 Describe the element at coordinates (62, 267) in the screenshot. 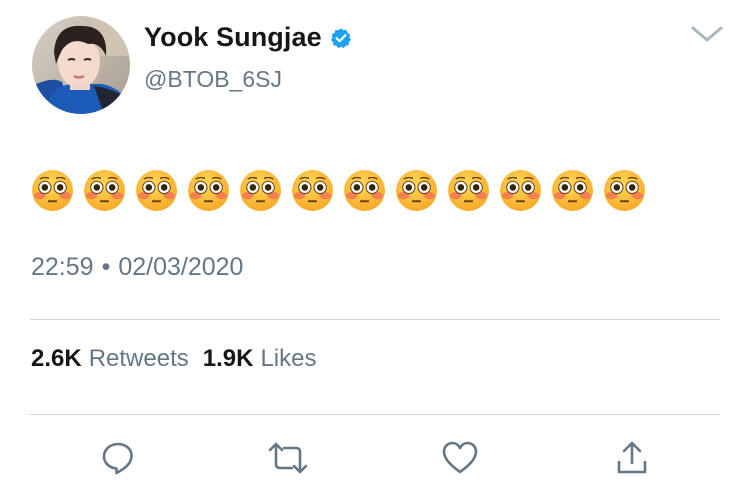

I see `tweet-time: 22:59` at that location.